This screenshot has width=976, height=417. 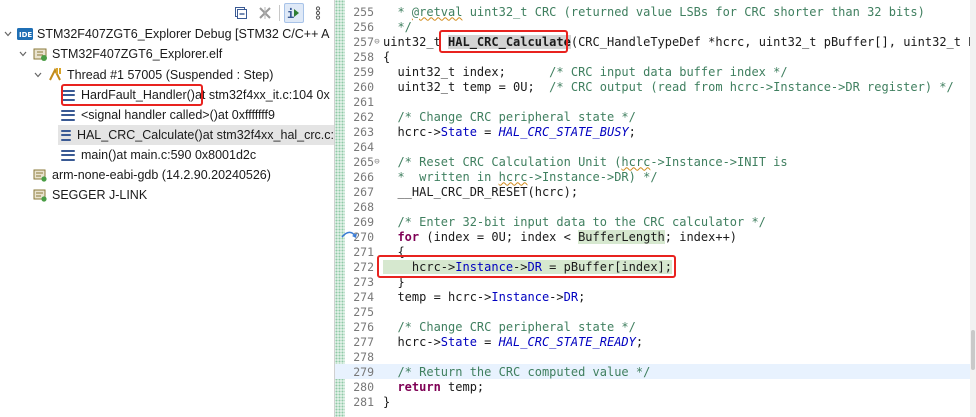 I want to click on code-line-274: 274 temp = hcrc->Instance->DR;, so click(x=655, y=296).